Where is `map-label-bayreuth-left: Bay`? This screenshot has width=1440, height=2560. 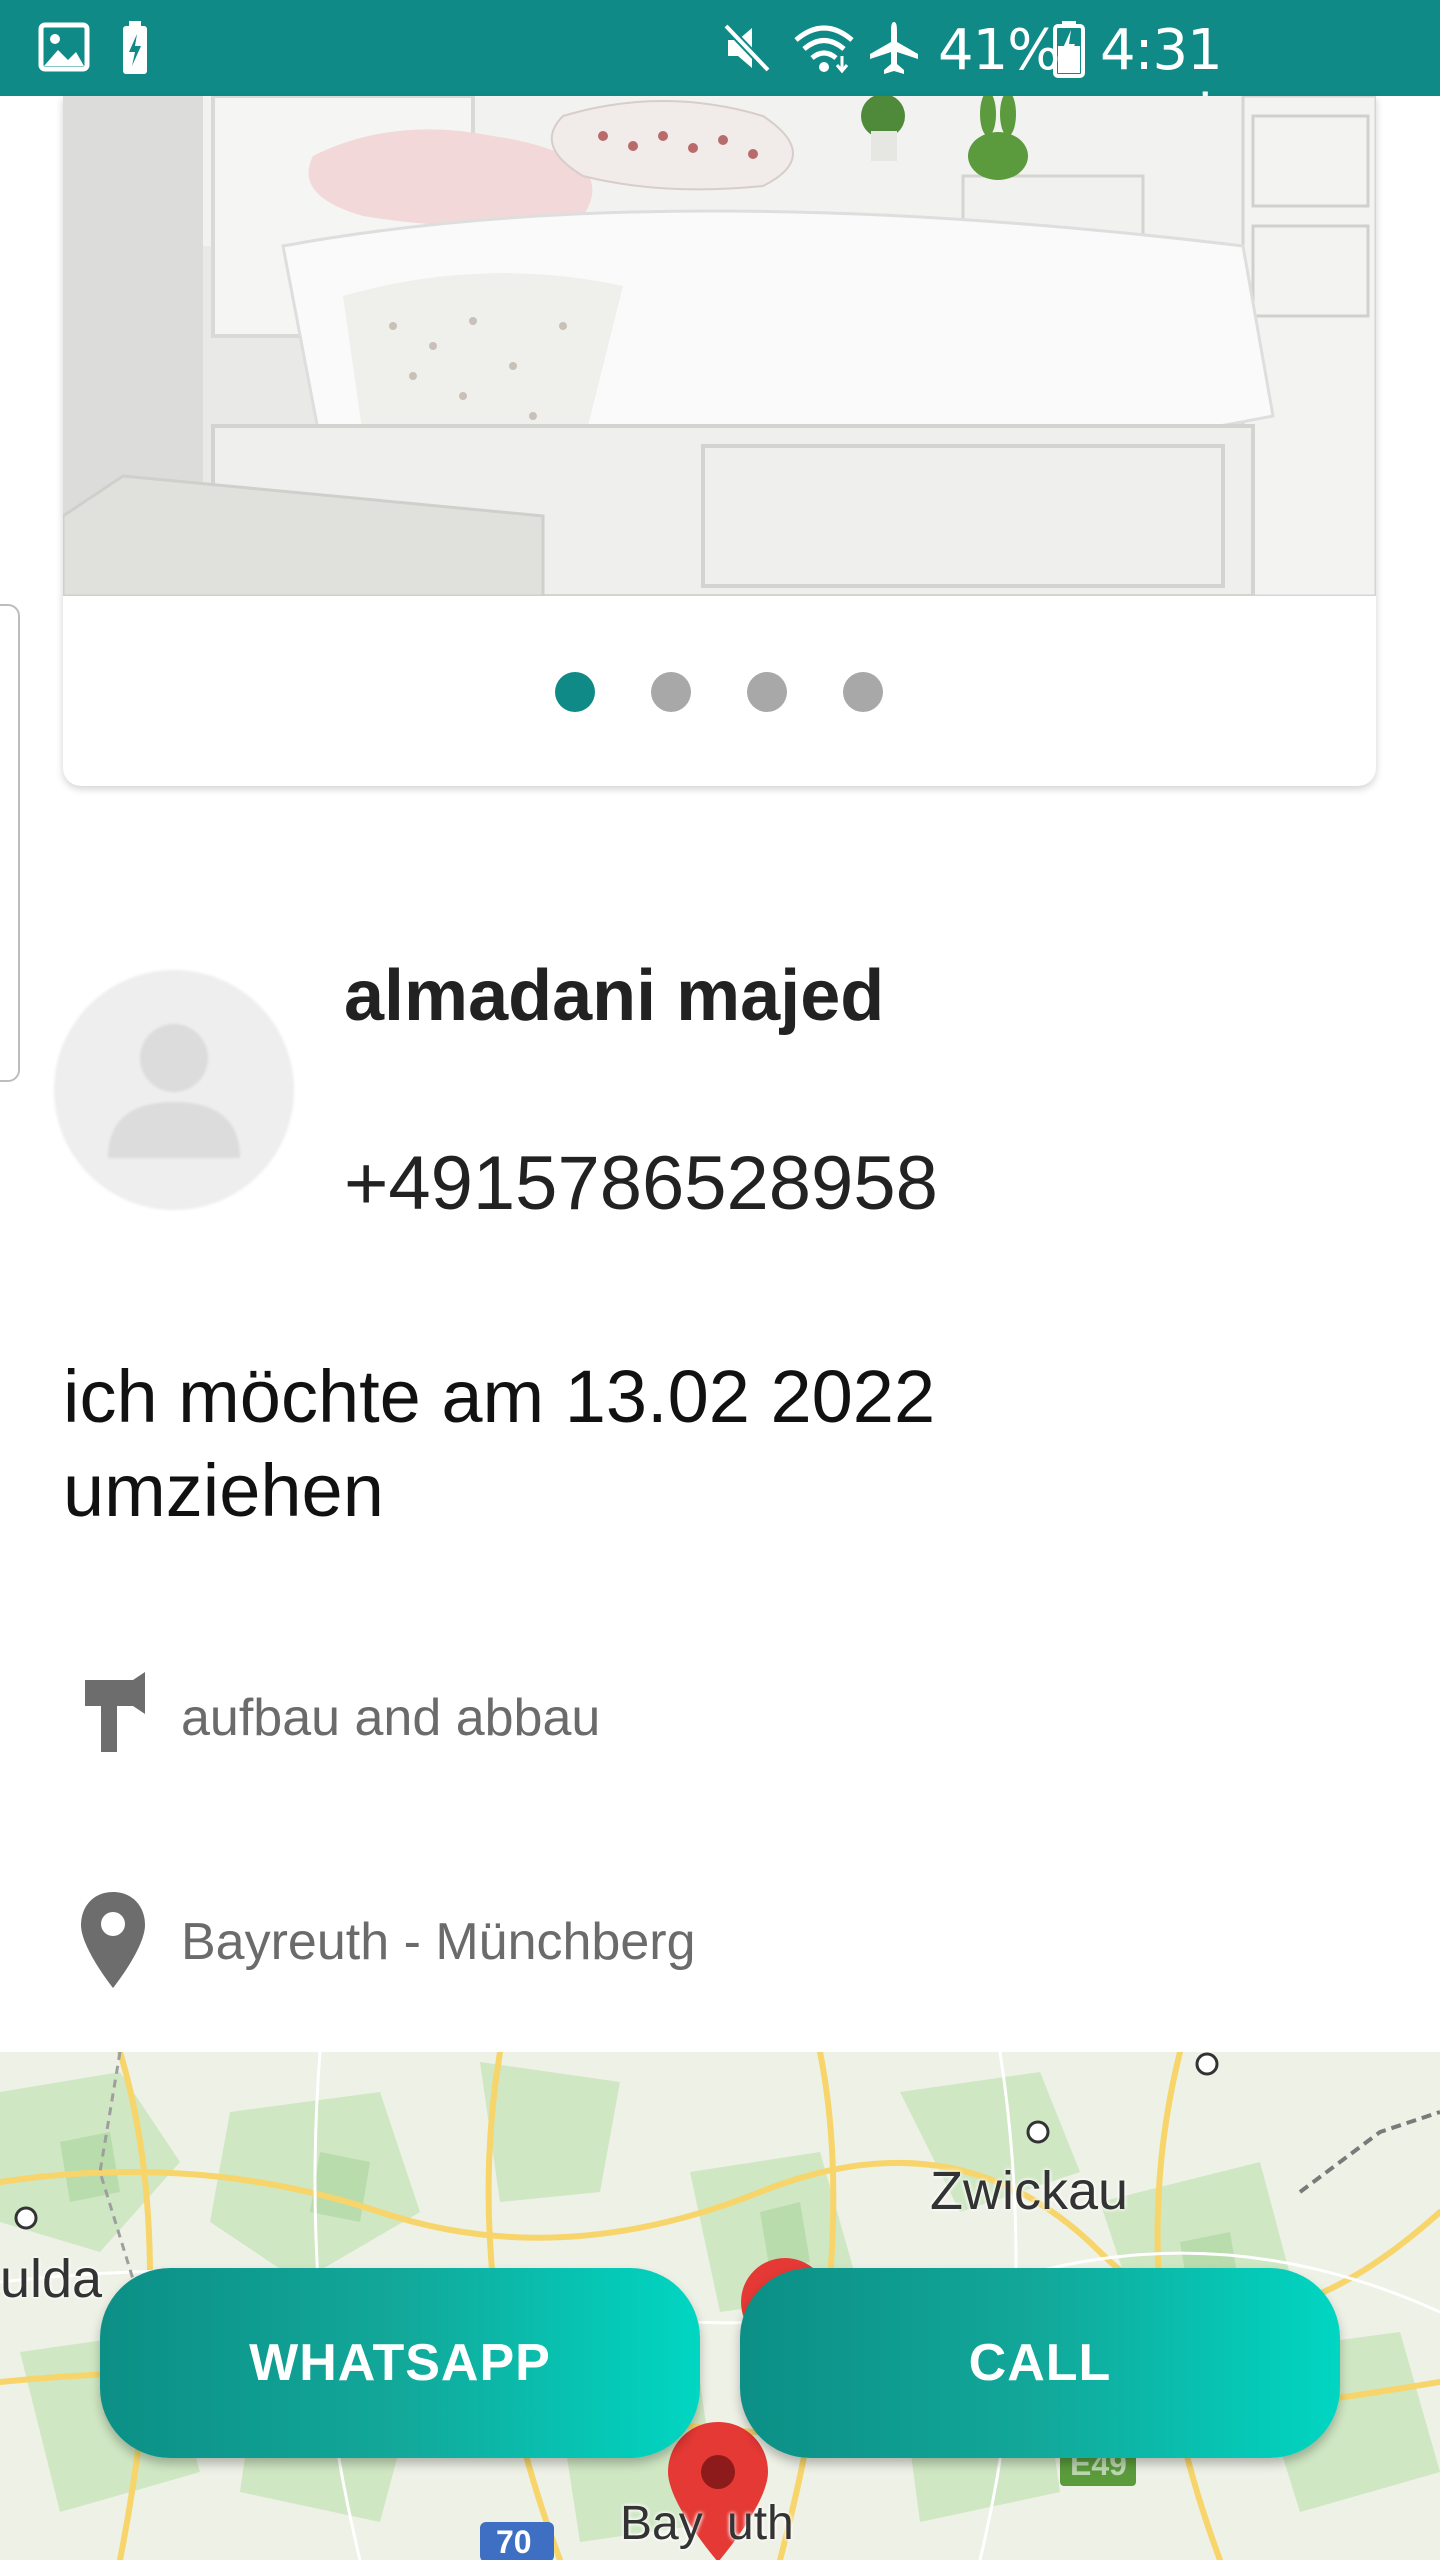 map-label-bayreuth-left: Bay is located at coordinates (661, 2523).